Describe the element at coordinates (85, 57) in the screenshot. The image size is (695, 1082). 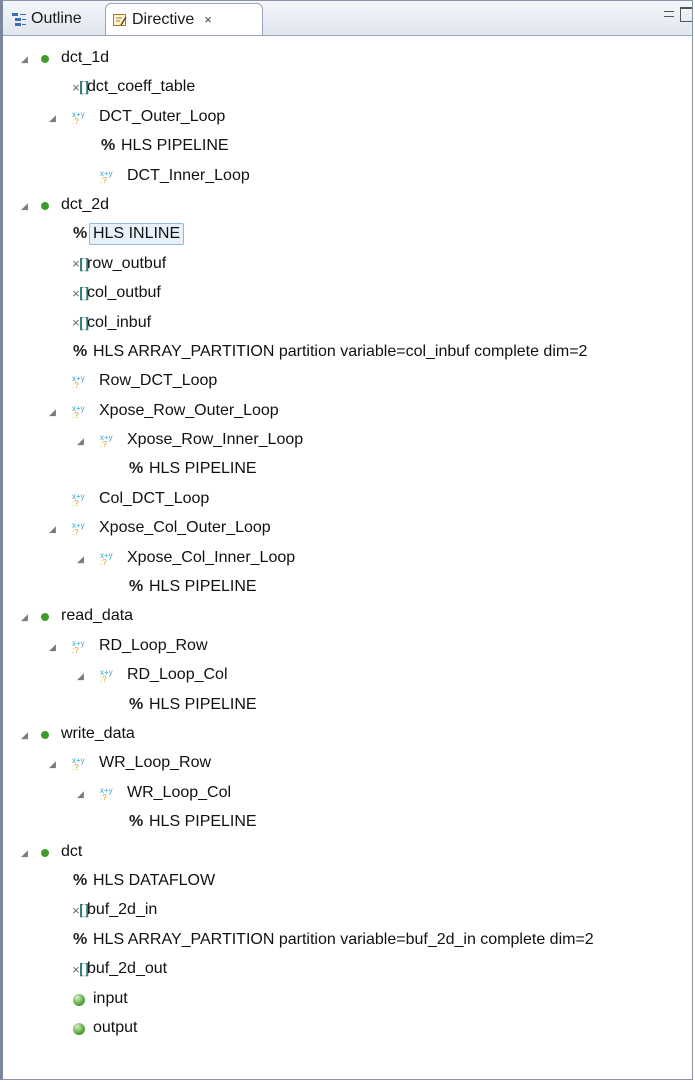
I see `tree-item-label: dct_1d` at that location.